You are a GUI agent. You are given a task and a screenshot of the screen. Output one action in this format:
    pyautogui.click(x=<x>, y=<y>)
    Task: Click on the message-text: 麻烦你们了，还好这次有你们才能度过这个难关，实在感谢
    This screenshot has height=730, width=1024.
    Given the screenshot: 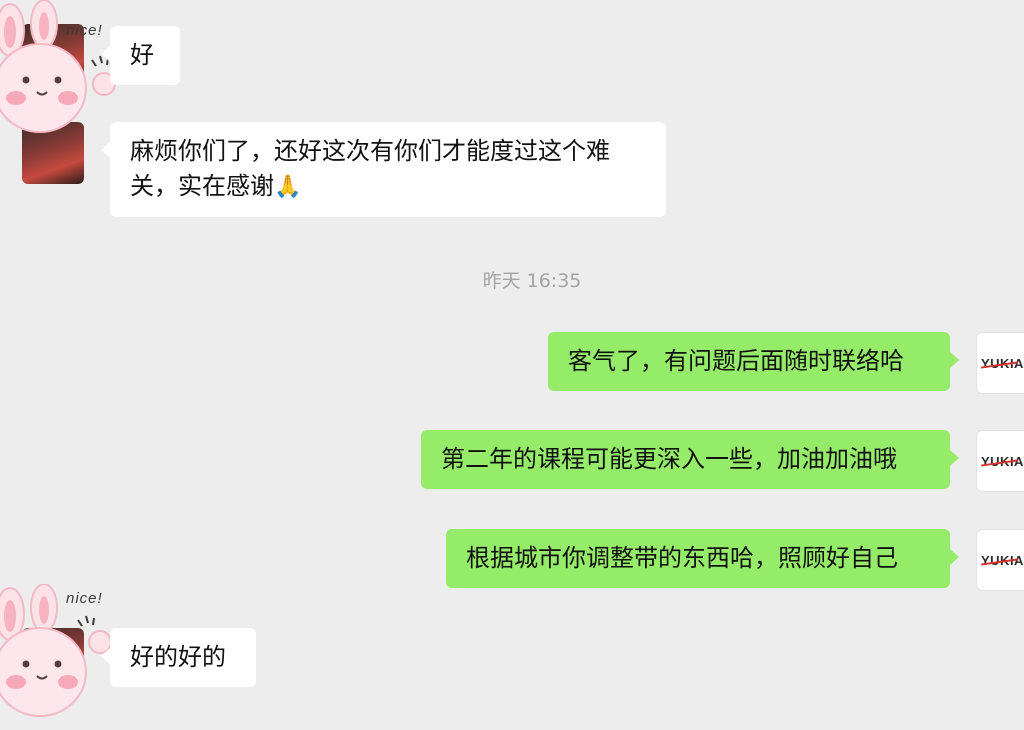 What is the action you would take?
    pyautogui.click(x=370, y=168)
    